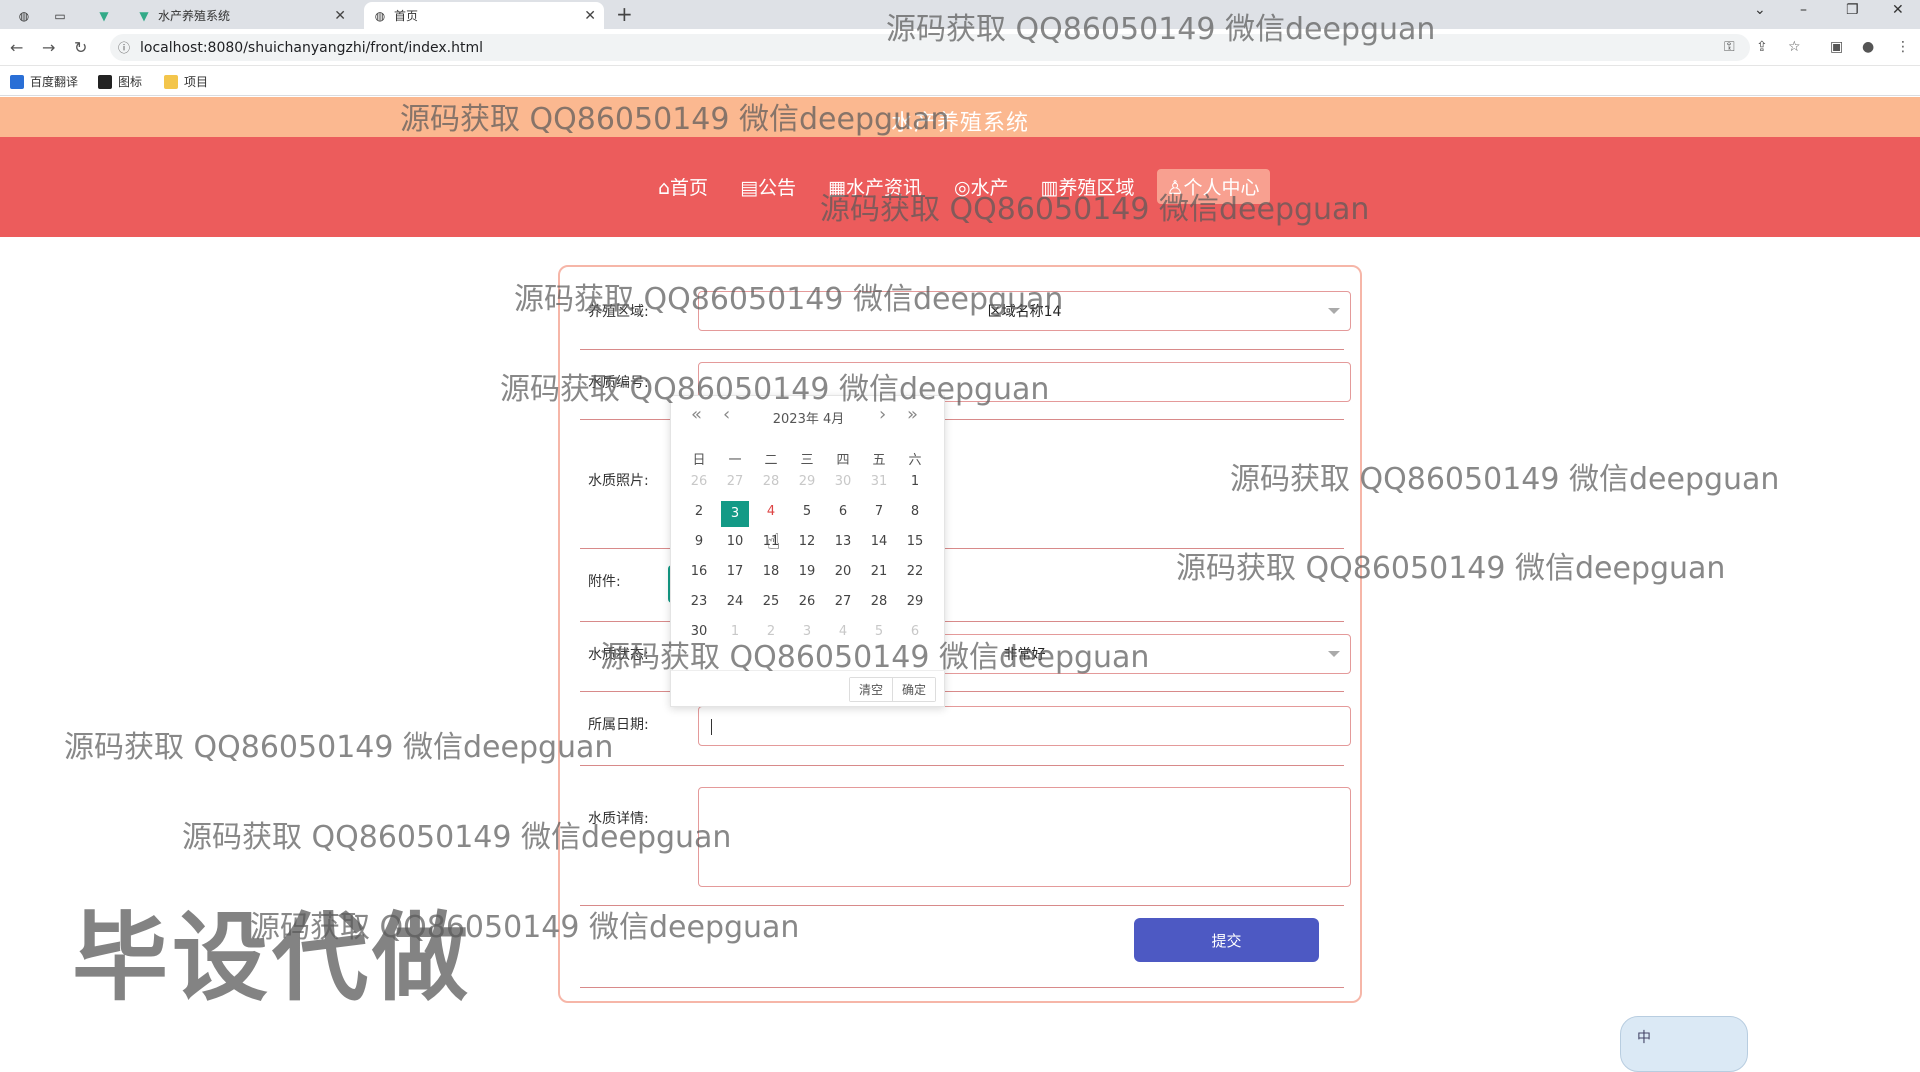 This screenshot has width=1920, height=1072. I want to click on bookmark-translate: 百度翻译, so click(44, 81).